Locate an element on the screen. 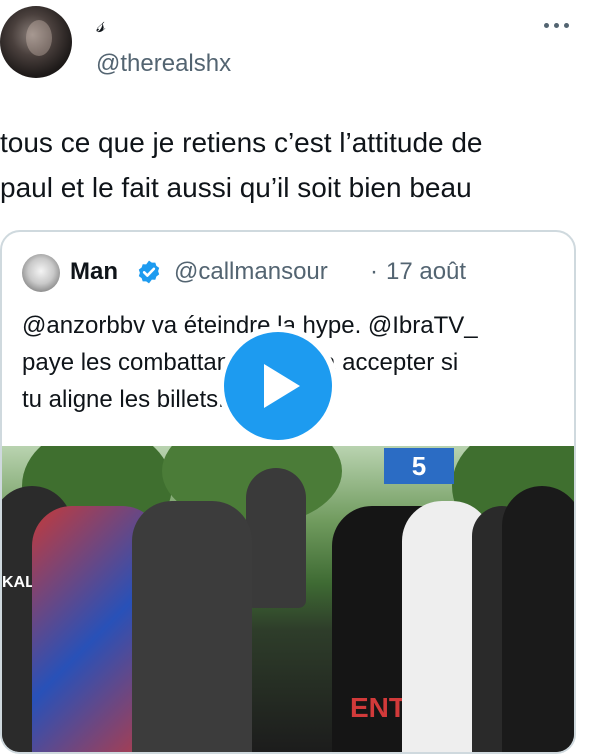 This screenshot has width=605, height=754. author-display-name: 𝓈 is located at coordinates (100, 24).